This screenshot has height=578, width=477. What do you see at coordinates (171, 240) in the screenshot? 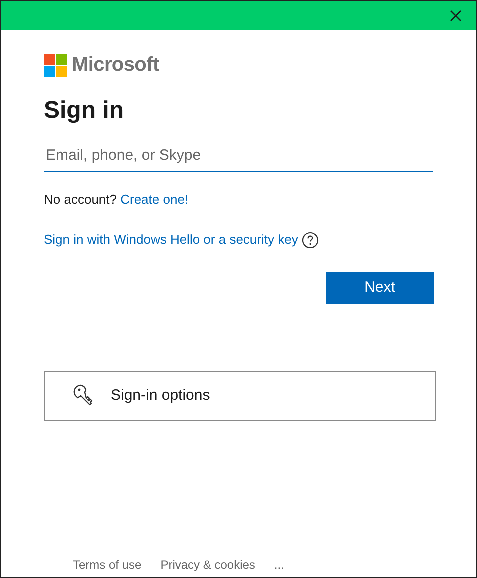
I see `windows-hello-link: Sign in with Windows Hello or a security key` at bounding box center [171, 240].